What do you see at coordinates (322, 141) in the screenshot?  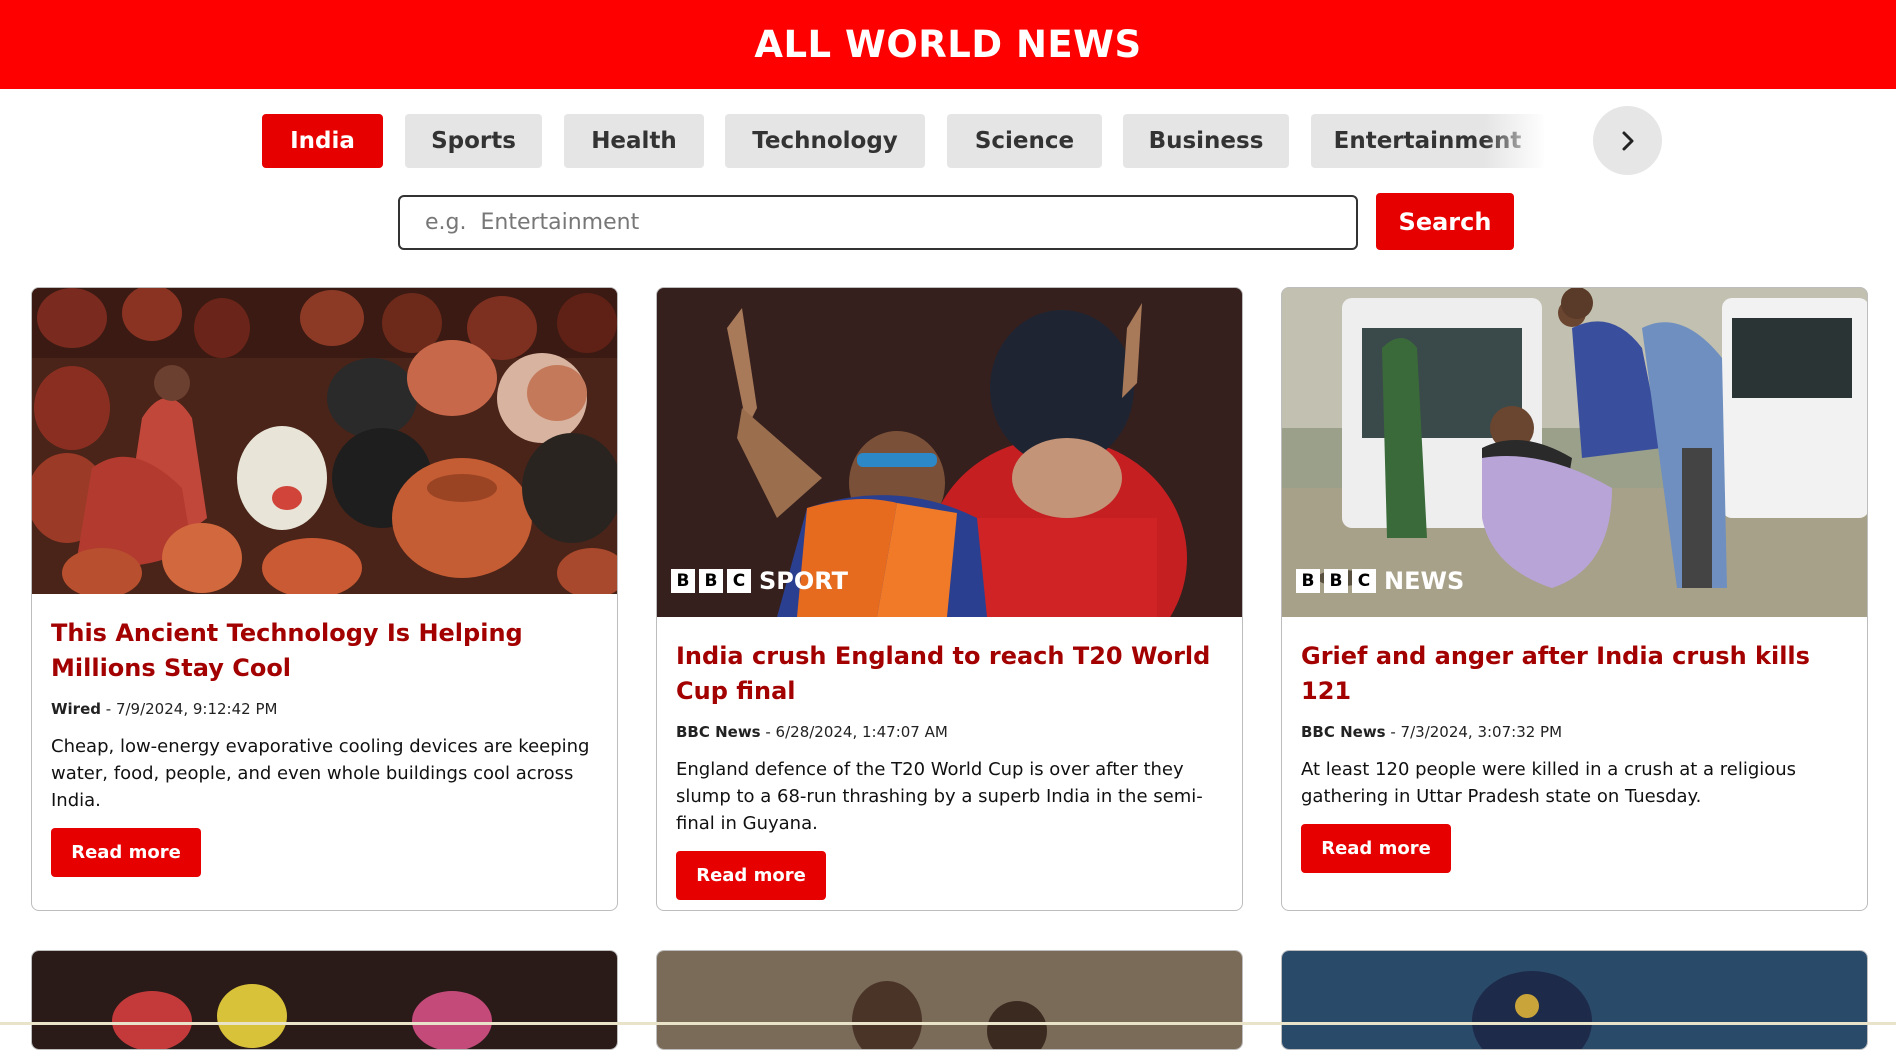 I see `category-india: India` at bounding box center [322, 141].